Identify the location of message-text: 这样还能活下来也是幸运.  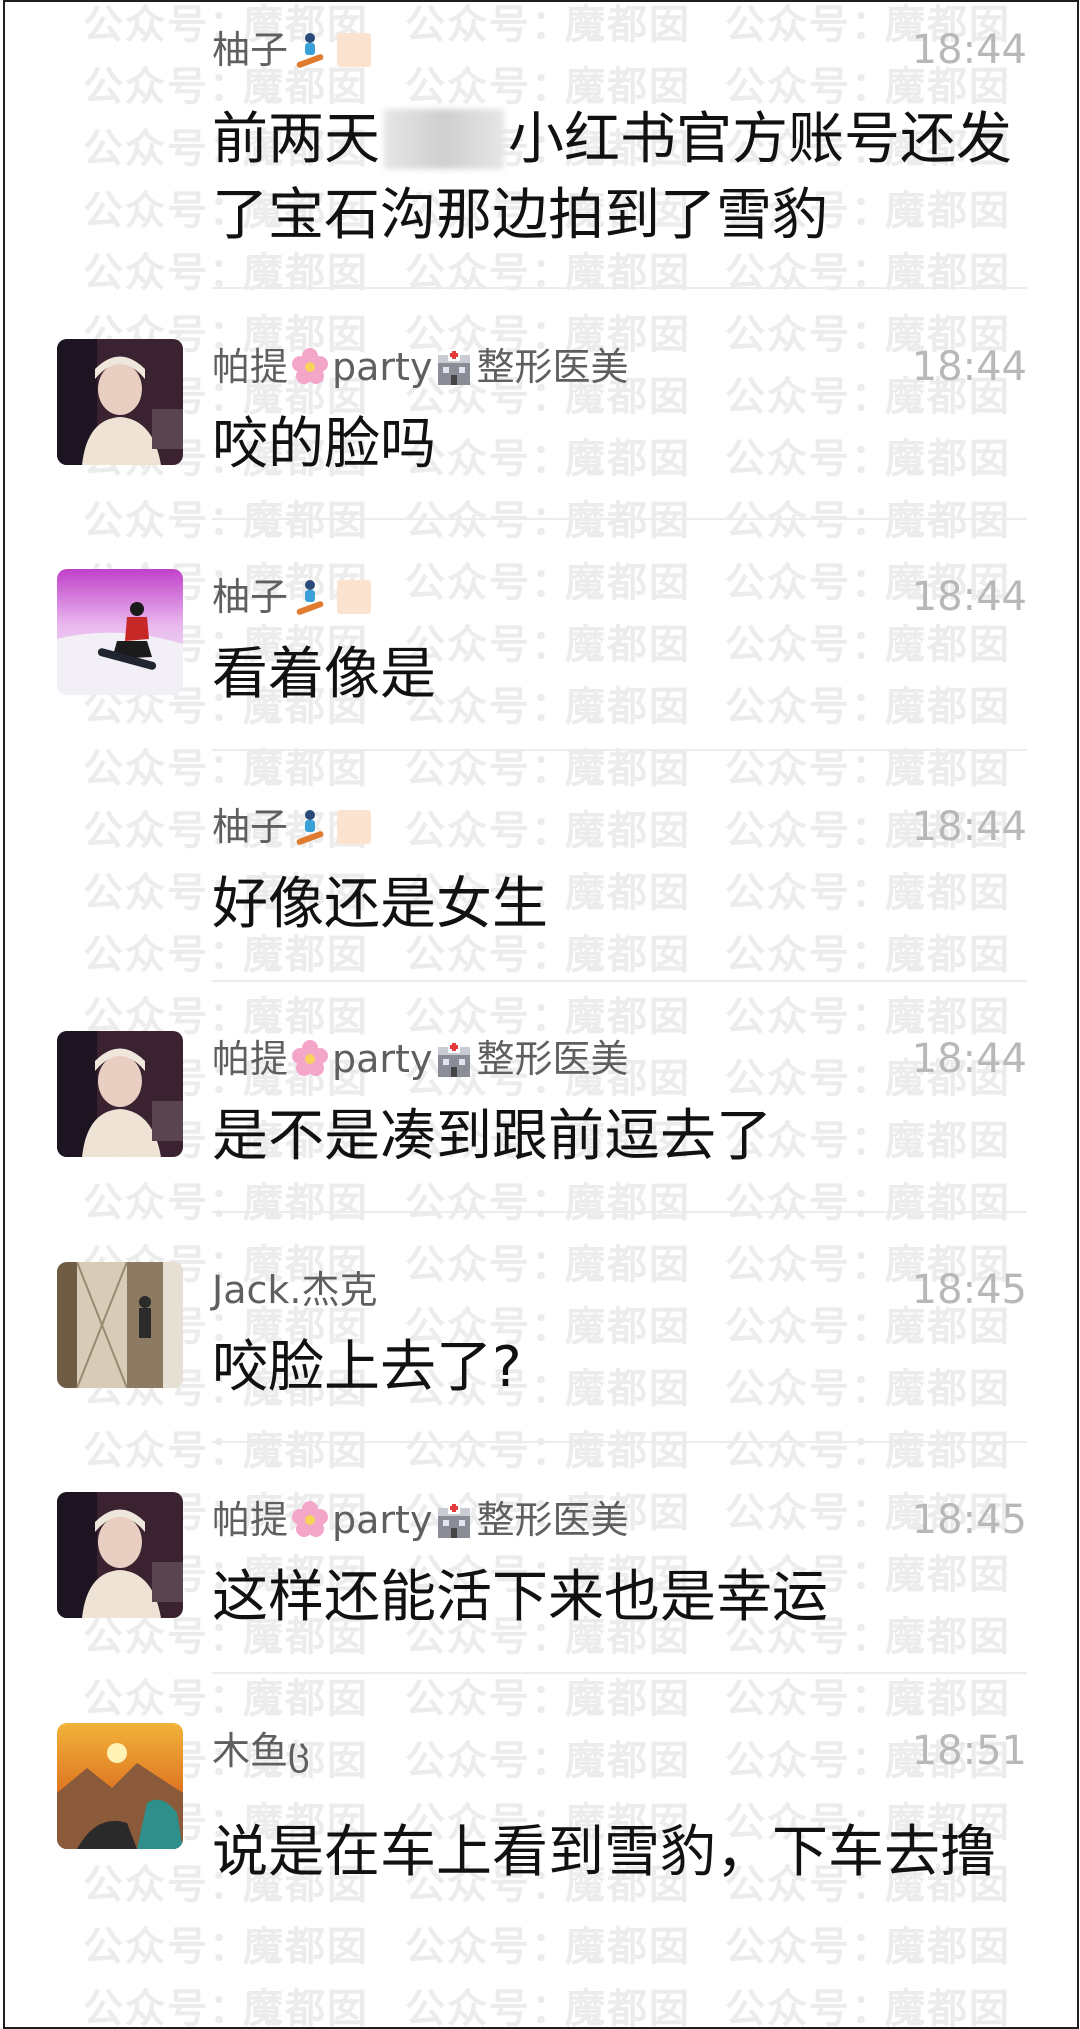
(520, 1597).